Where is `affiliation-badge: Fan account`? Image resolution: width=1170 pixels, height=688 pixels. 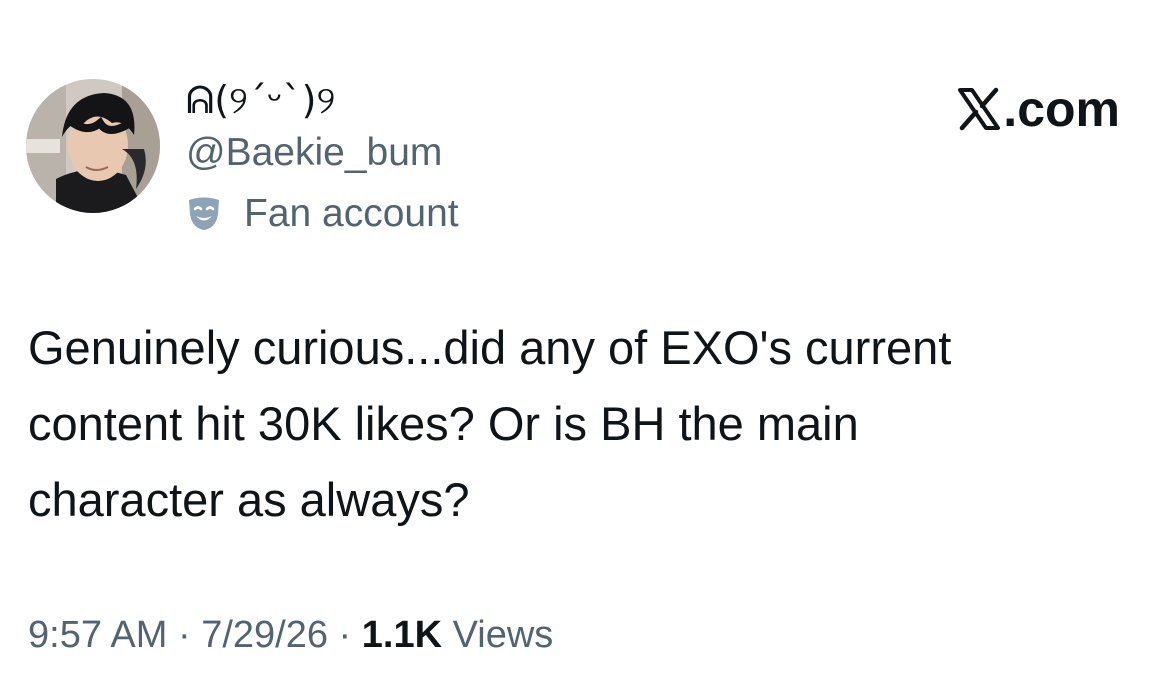
affiliation-badge: Fan account is located at coordinates (322, 214).